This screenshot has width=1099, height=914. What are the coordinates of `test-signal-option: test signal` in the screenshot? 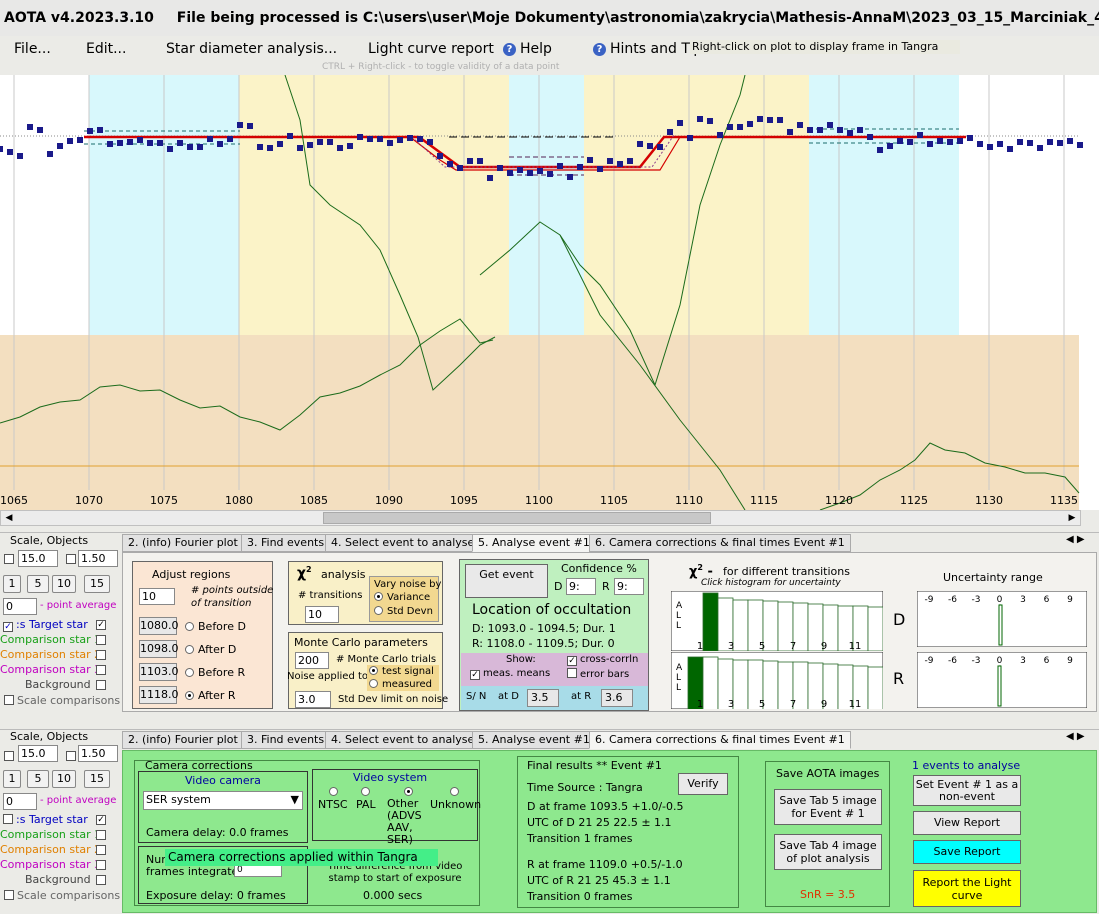 It's located at (401, 671).